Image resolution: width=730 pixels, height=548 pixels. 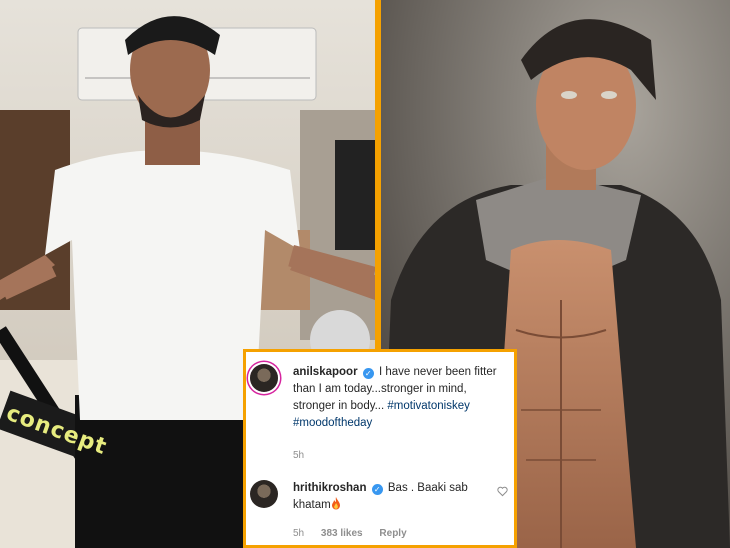 What do you see at coordinates (305, 455) in the screenshot?
I see `comment-meta: 5h` at bounding box center [305, 455].